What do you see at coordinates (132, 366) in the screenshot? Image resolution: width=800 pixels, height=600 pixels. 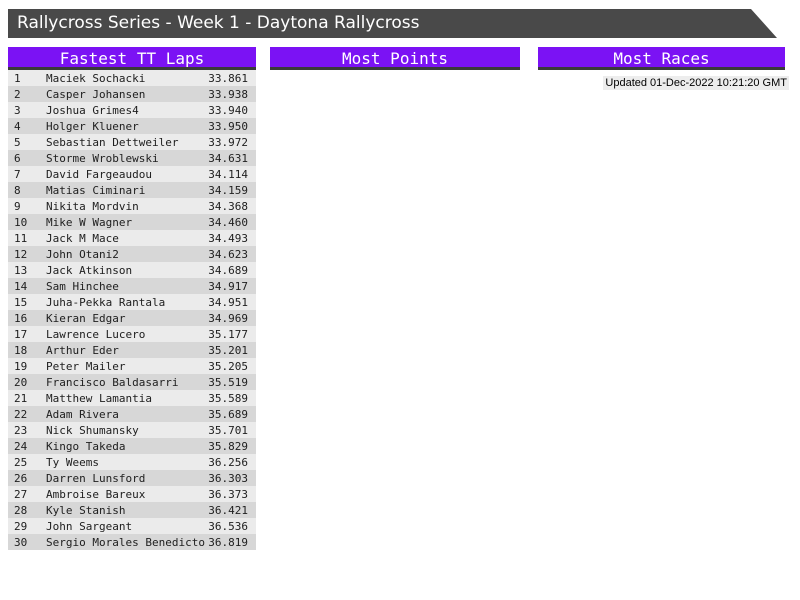 I see `table-row: 19 Peter Mailer 35.205` at bounding box center [132, 366].